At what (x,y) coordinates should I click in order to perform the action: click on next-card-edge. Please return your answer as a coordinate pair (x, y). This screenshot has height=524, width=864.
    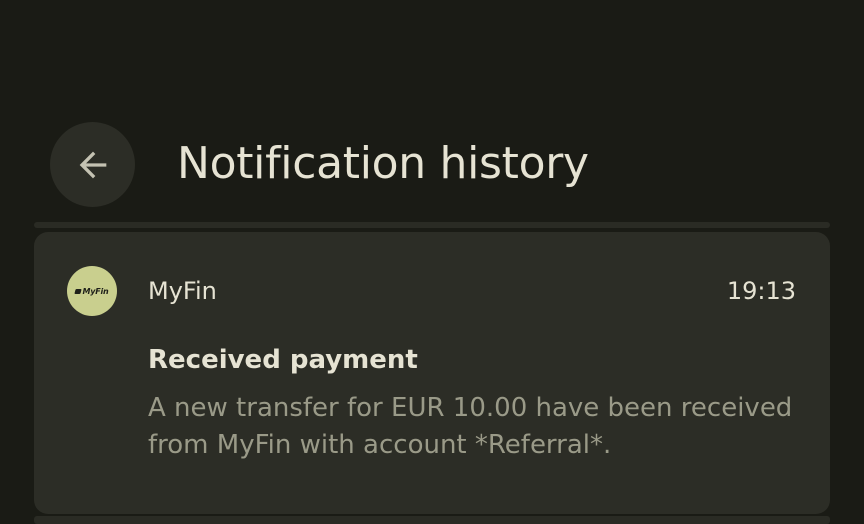
    Looking at the image, I should click on (432, 520).